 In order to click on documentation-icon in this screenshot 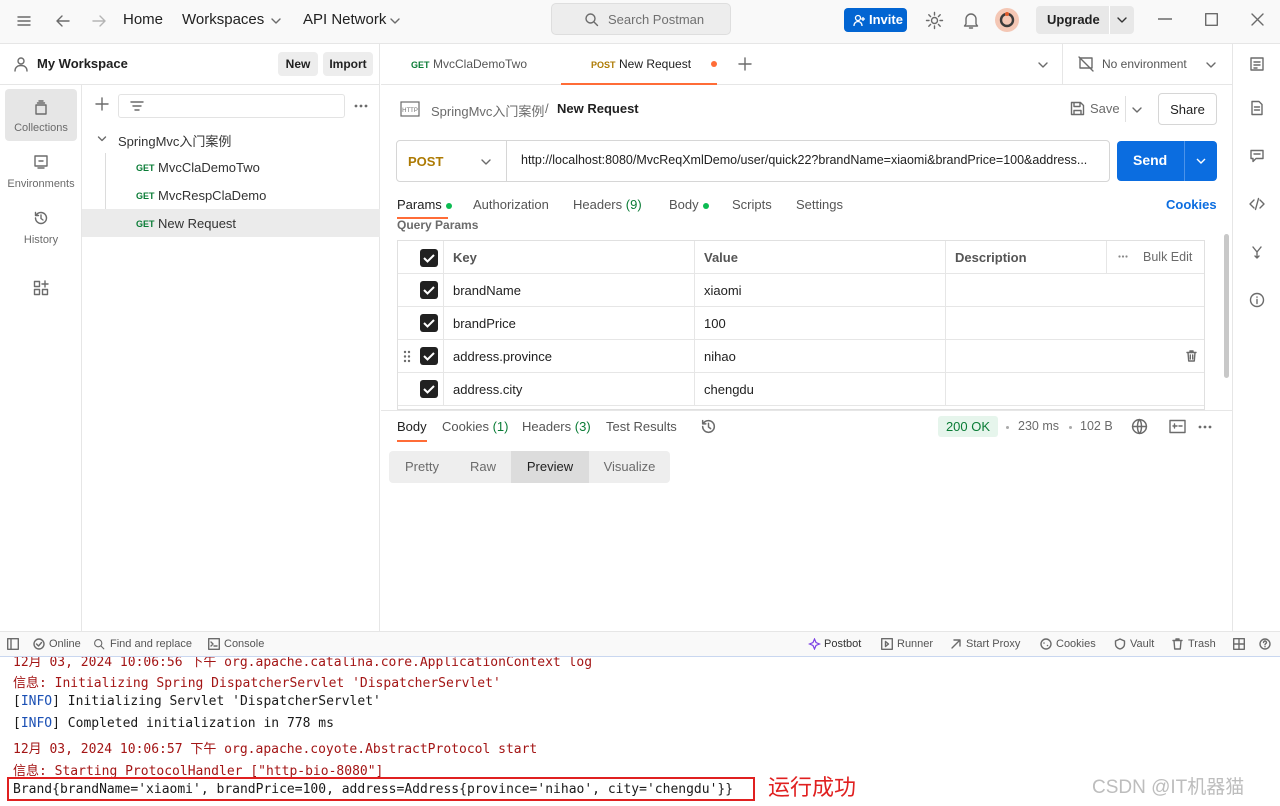, I will do `click(1257, 108)`.